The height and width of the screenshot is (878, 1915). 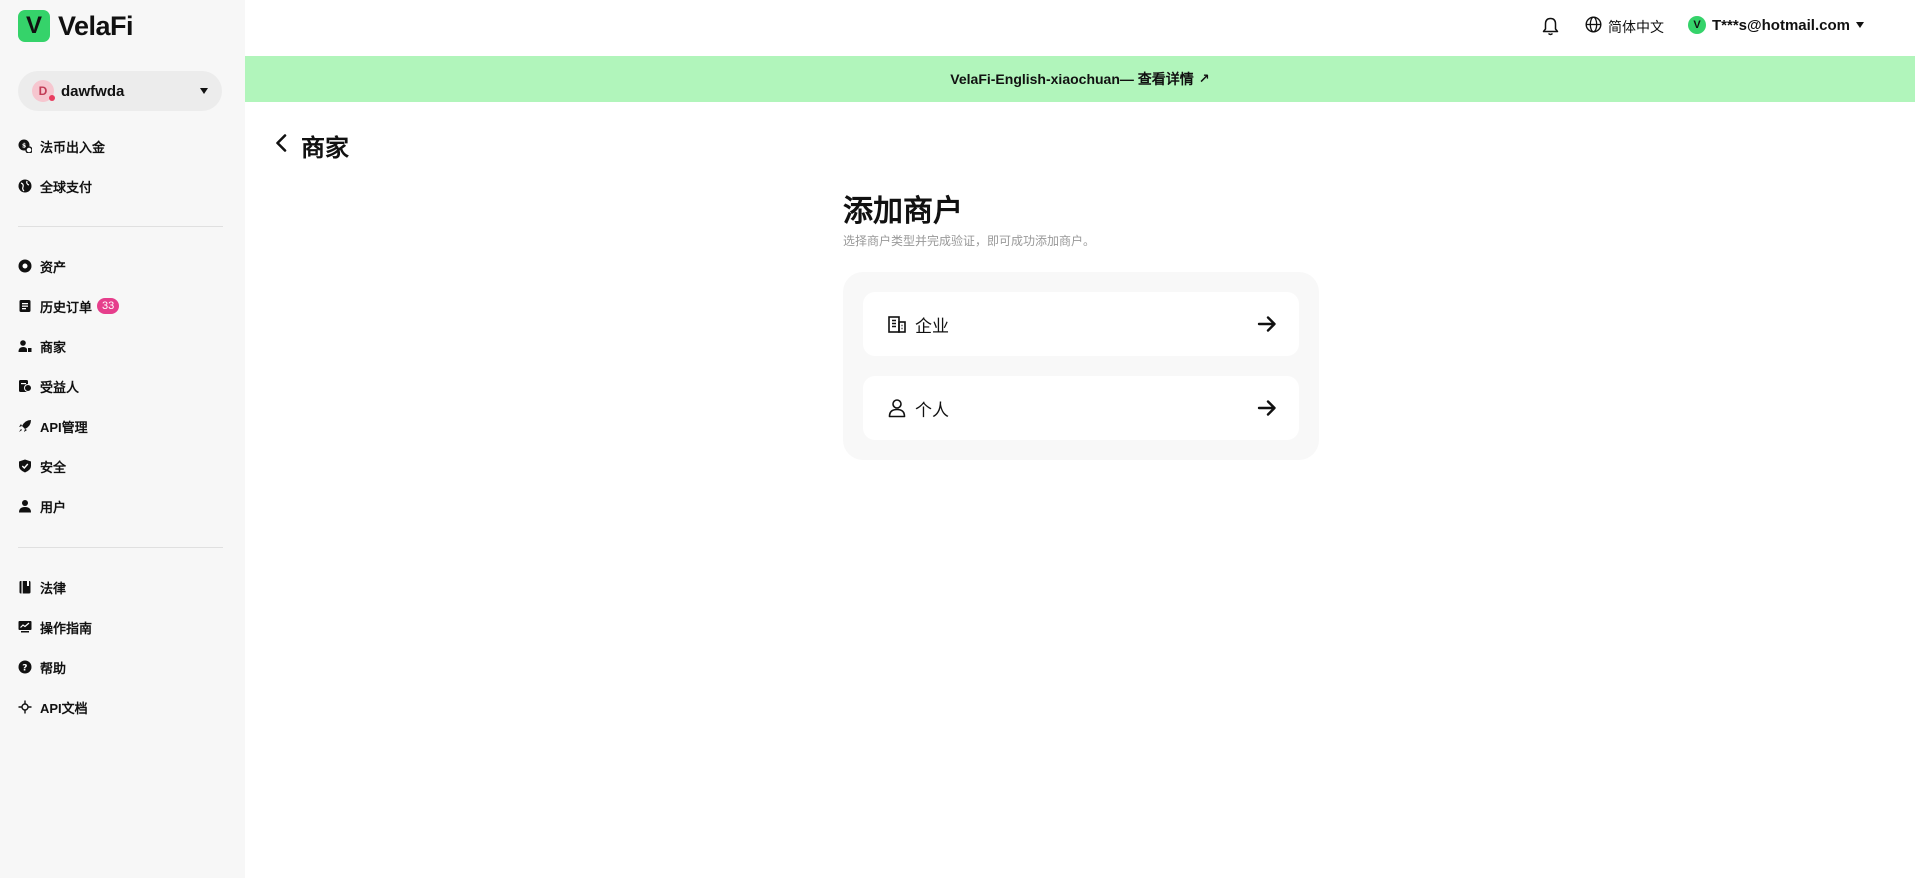 What do you see at coordinates (25, 266) in the screenshot?
I see `coin-icon` at bounding box center [25, 266].